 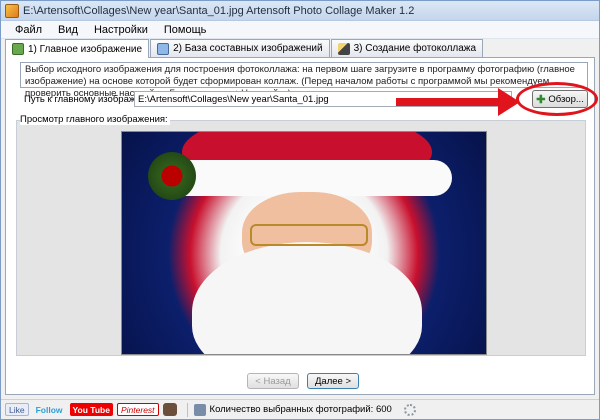 I want to click on main-image-icon, so click(x=18, y=49).